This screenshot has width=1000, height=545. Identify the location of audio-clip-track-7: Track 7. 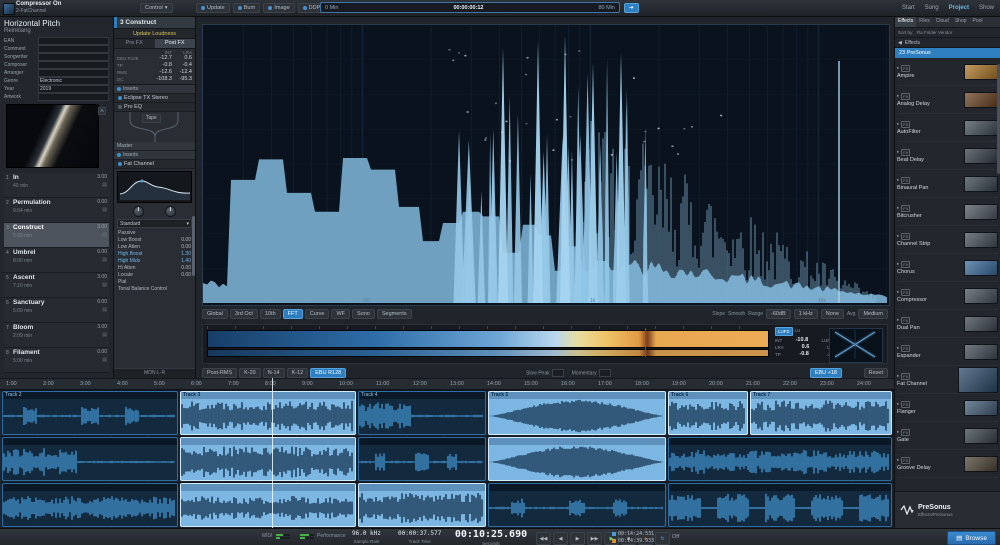
(821, 413).